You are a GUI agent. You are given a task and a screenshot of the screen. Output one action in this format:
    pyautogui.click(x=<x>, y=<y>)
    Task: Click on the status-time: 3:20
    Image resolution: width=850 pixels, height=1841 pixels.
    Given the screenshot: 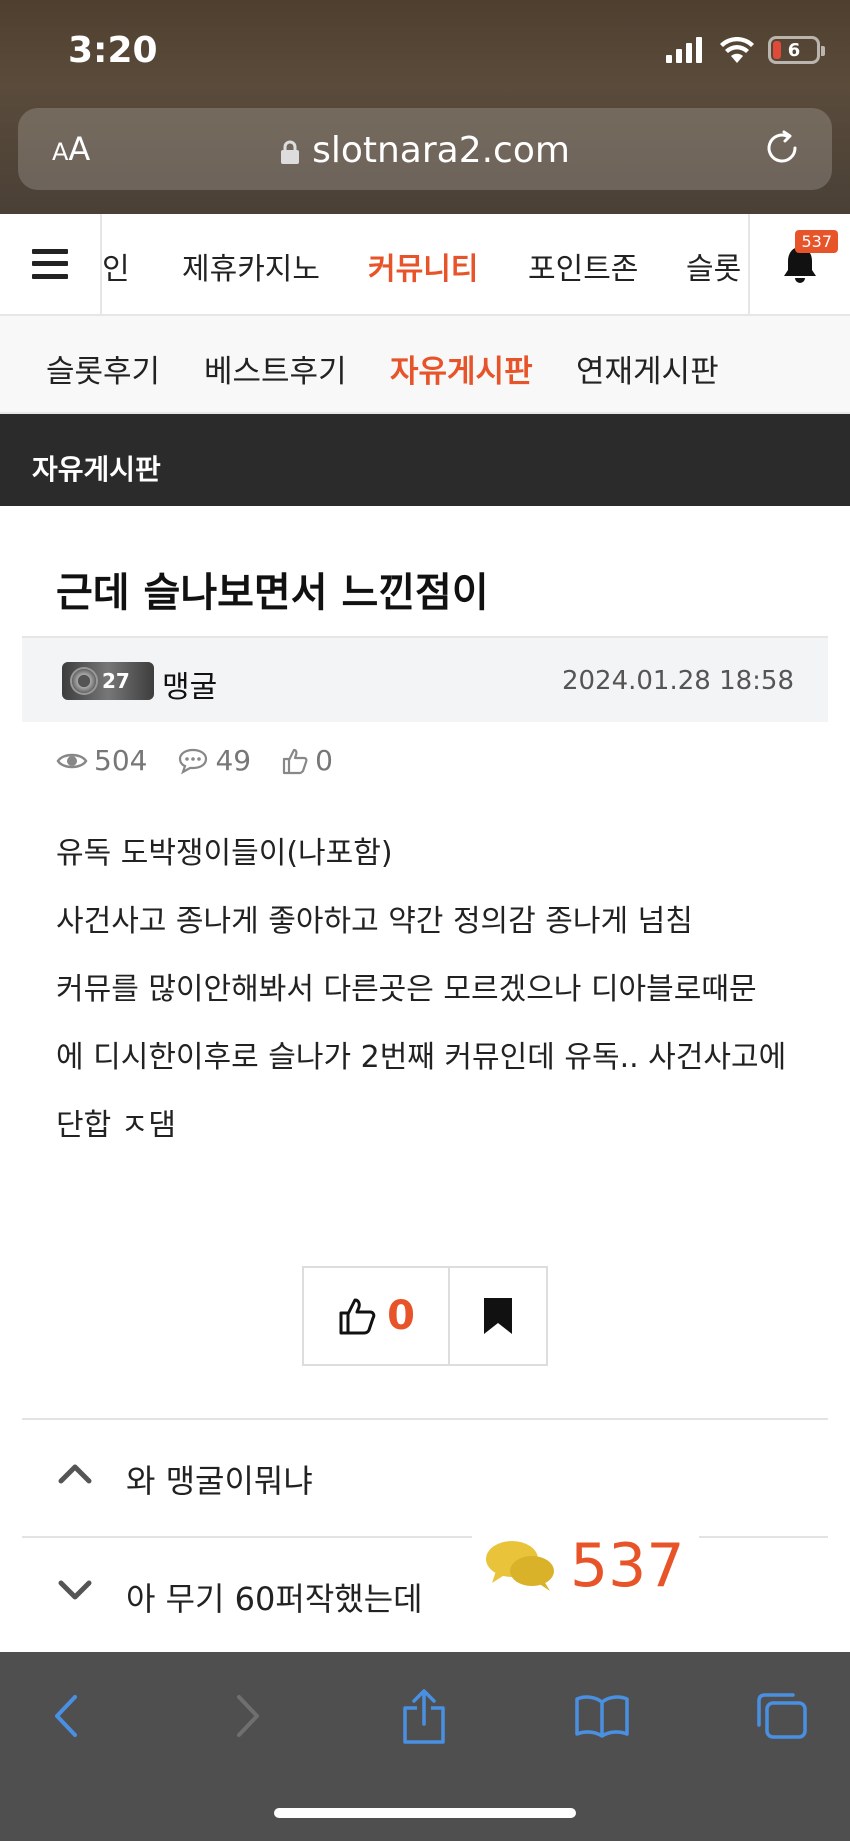 What is the action you would take?
    pyautogui.click(x=113, y=50)
    